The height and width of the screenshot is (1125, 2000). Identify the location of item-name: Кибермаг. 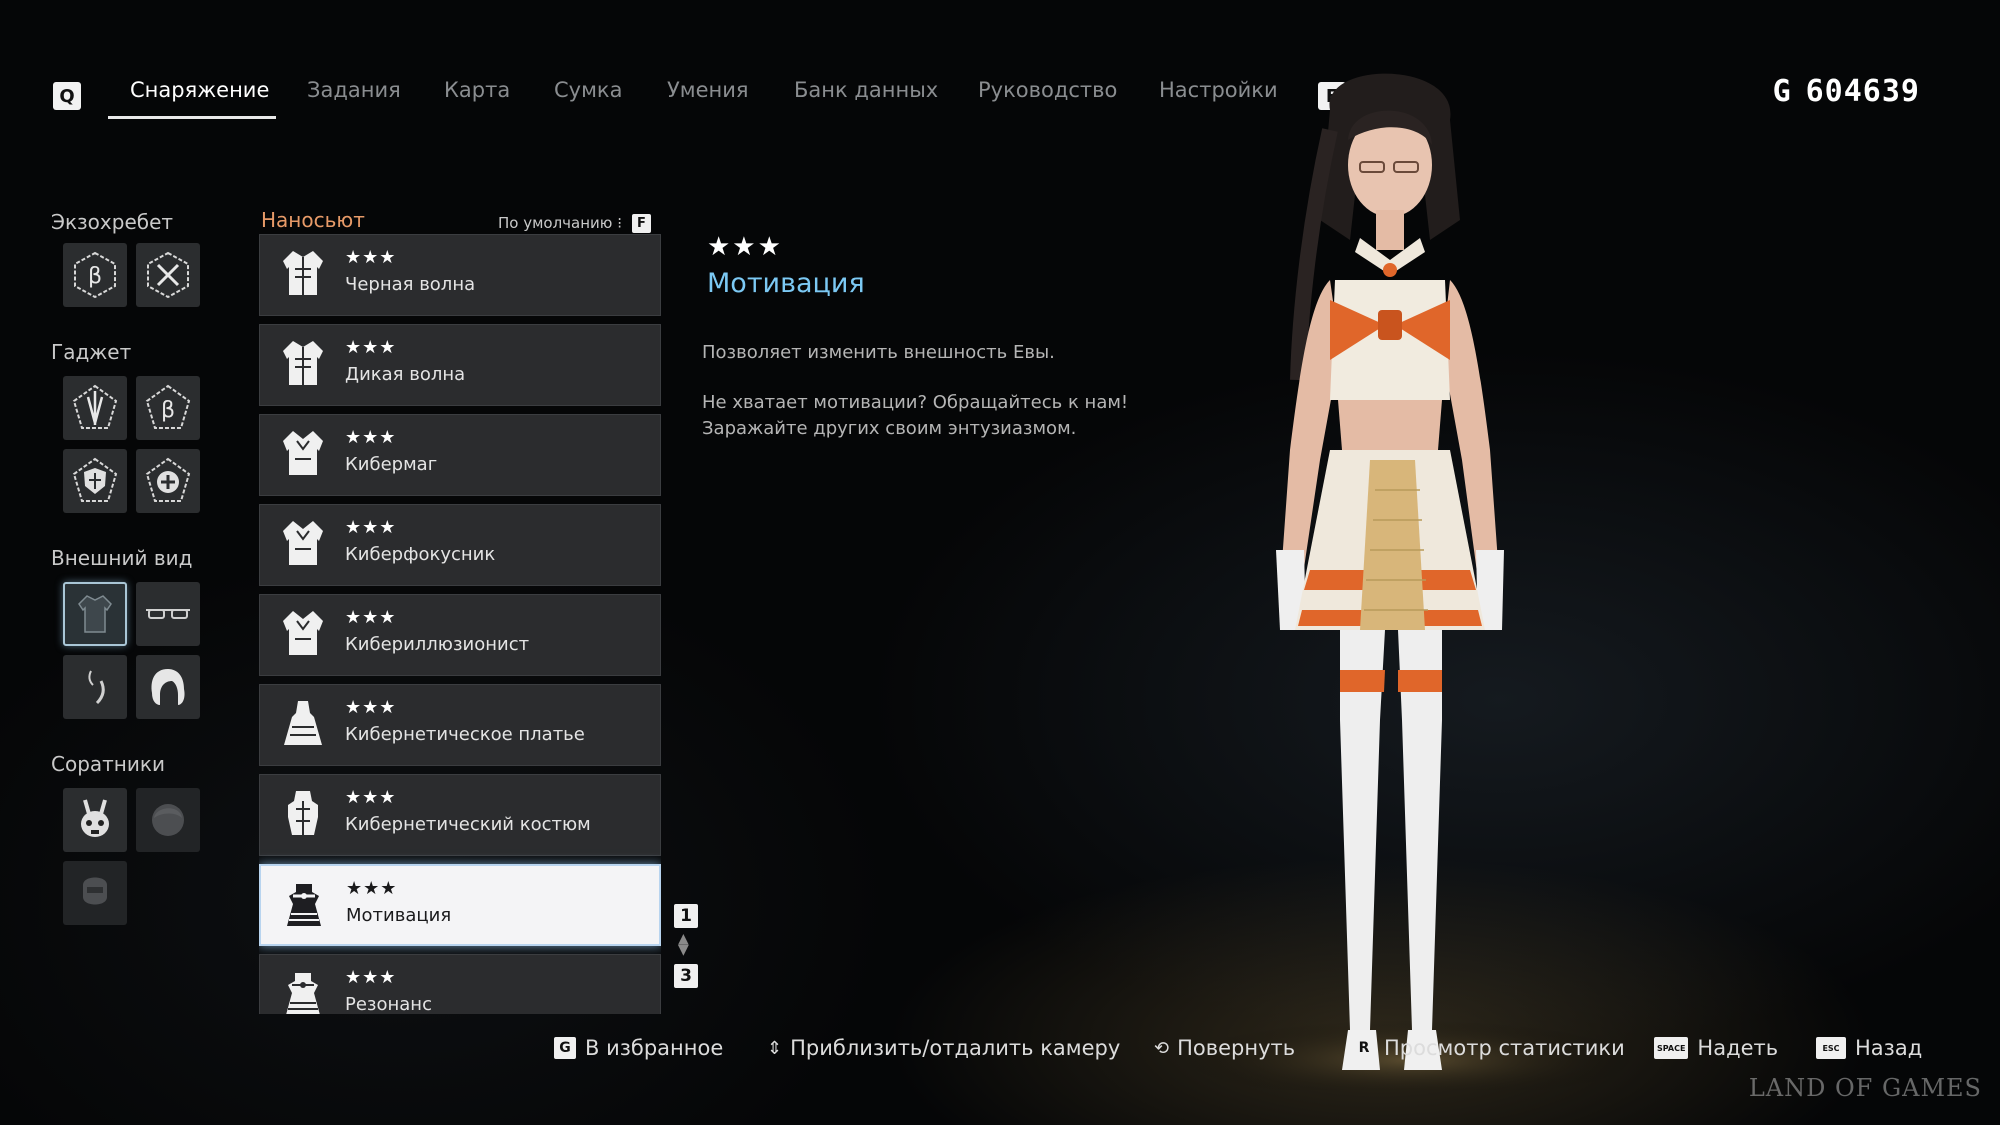
(391, 464).